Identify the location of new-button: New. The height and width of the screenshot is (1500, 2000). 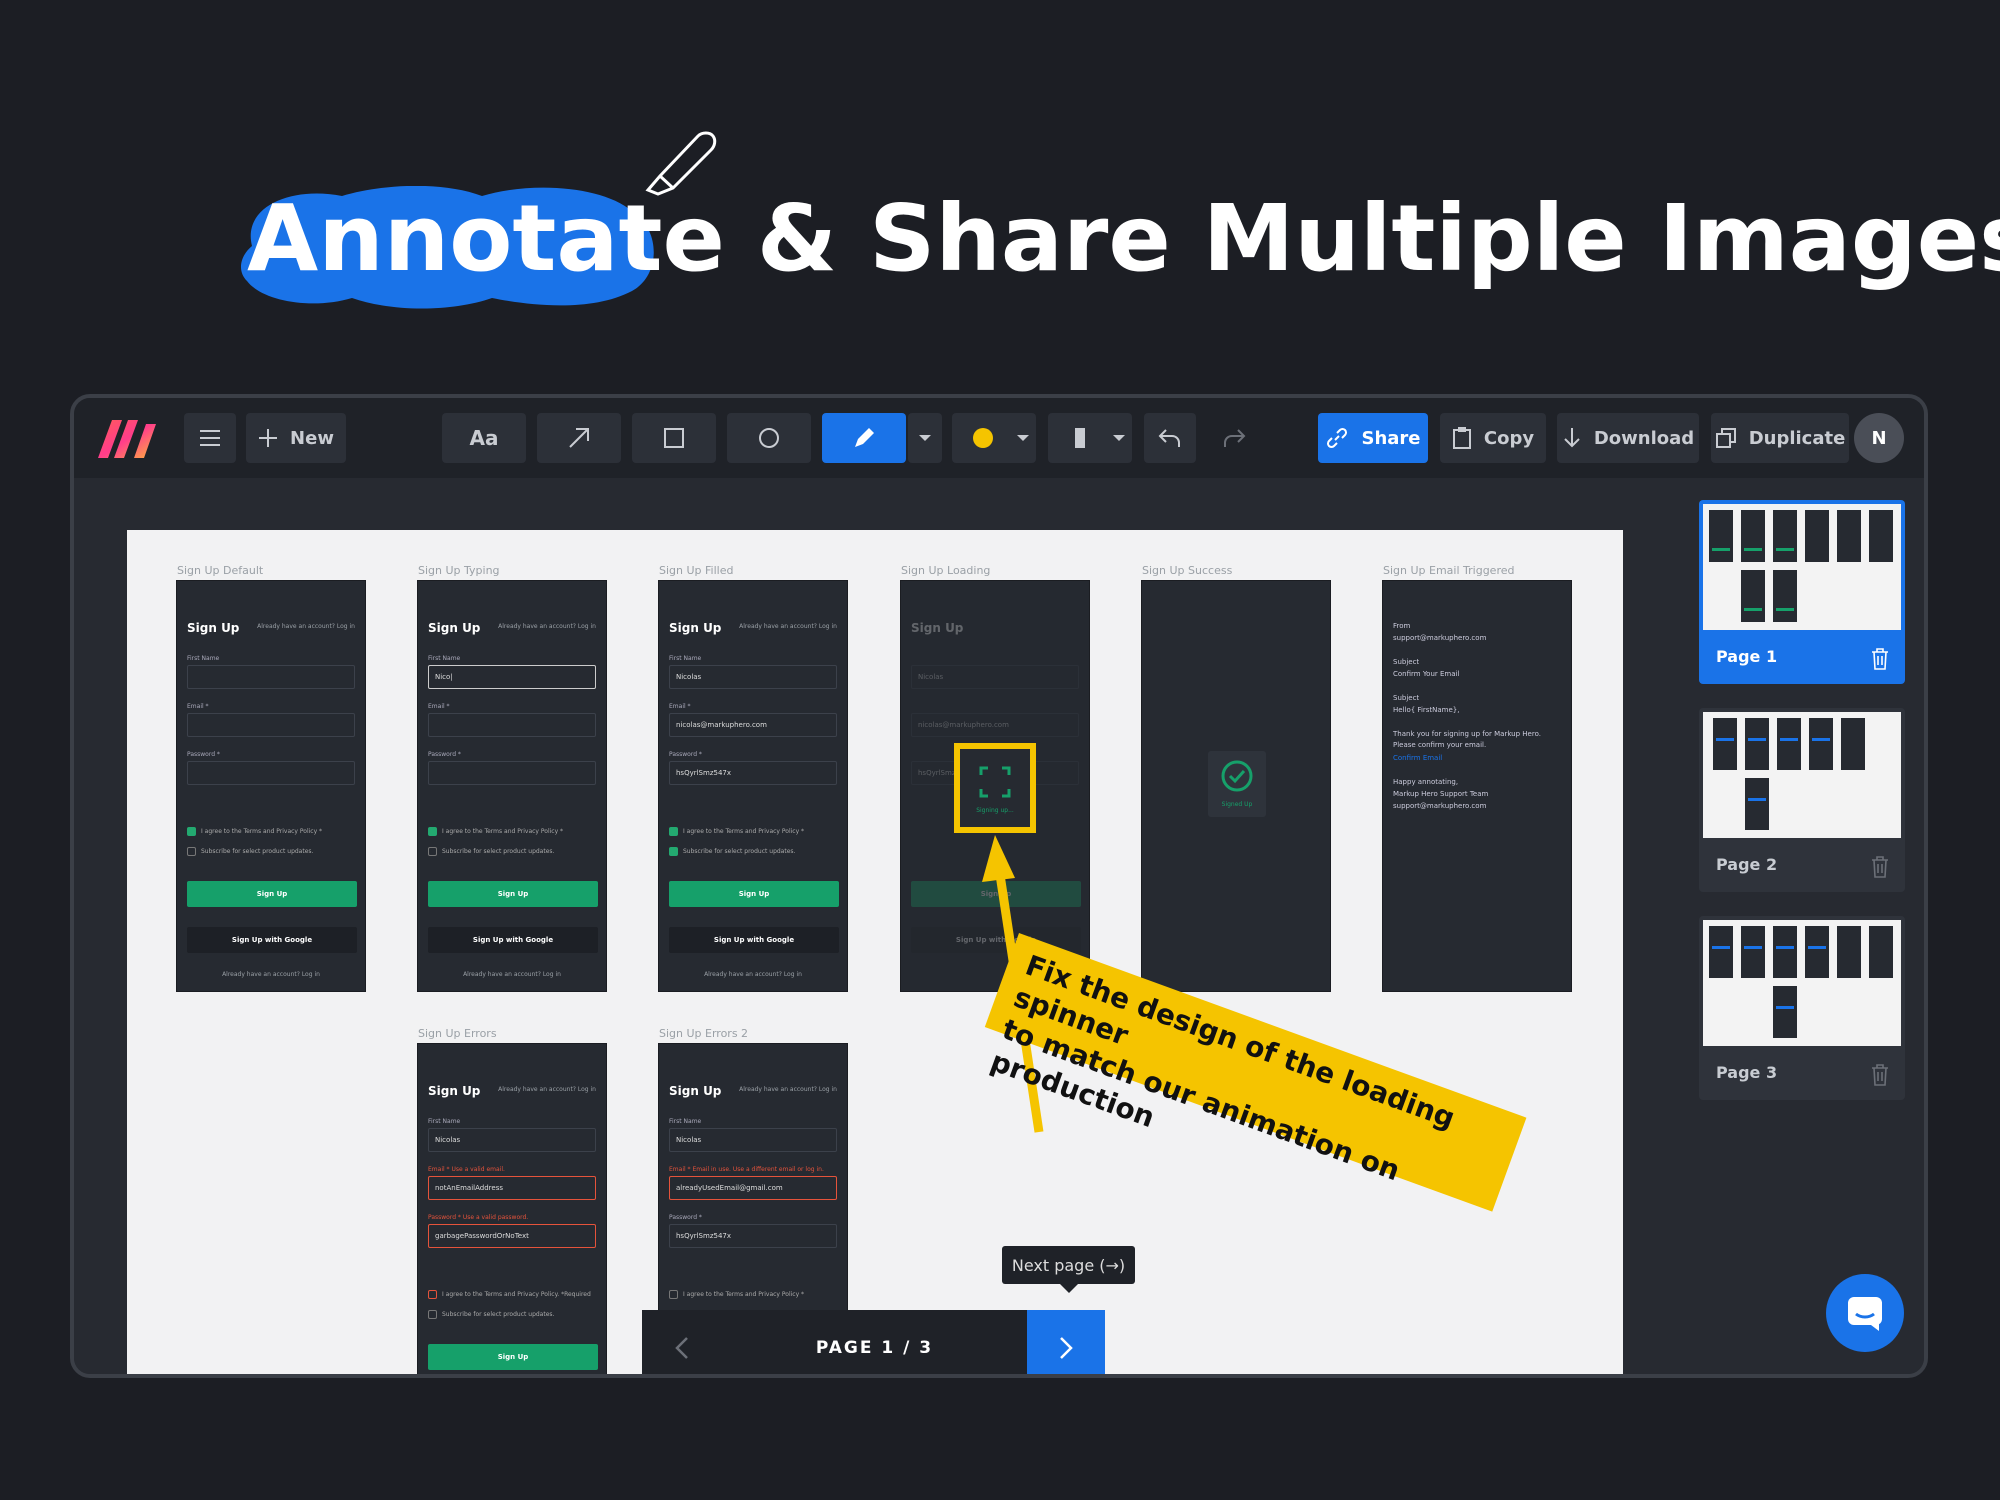
(296, 438).